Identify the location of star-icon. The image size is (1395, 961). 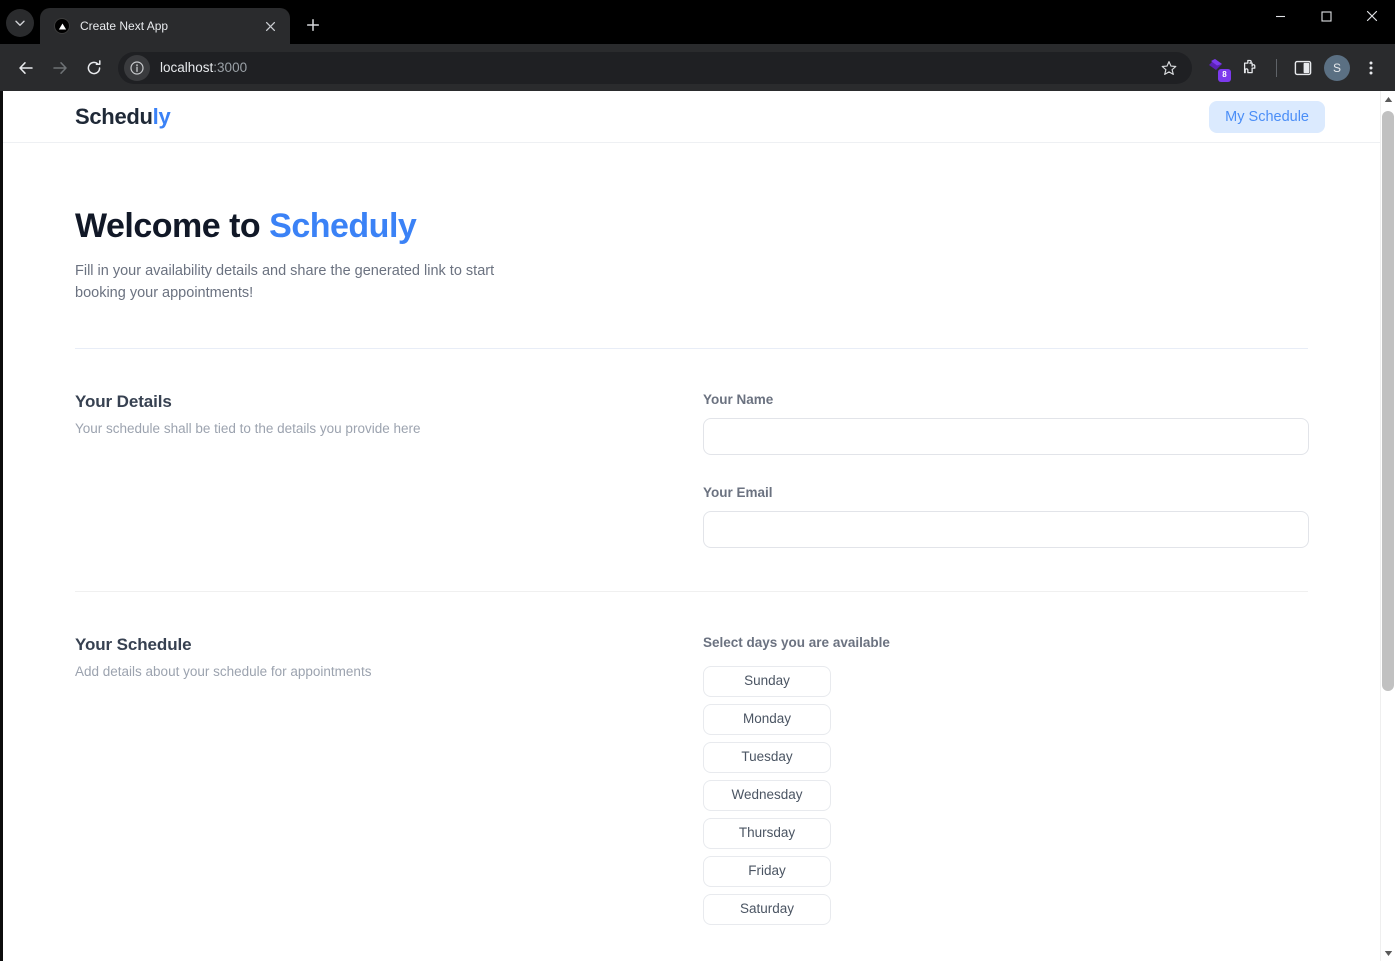
(1169, 67).